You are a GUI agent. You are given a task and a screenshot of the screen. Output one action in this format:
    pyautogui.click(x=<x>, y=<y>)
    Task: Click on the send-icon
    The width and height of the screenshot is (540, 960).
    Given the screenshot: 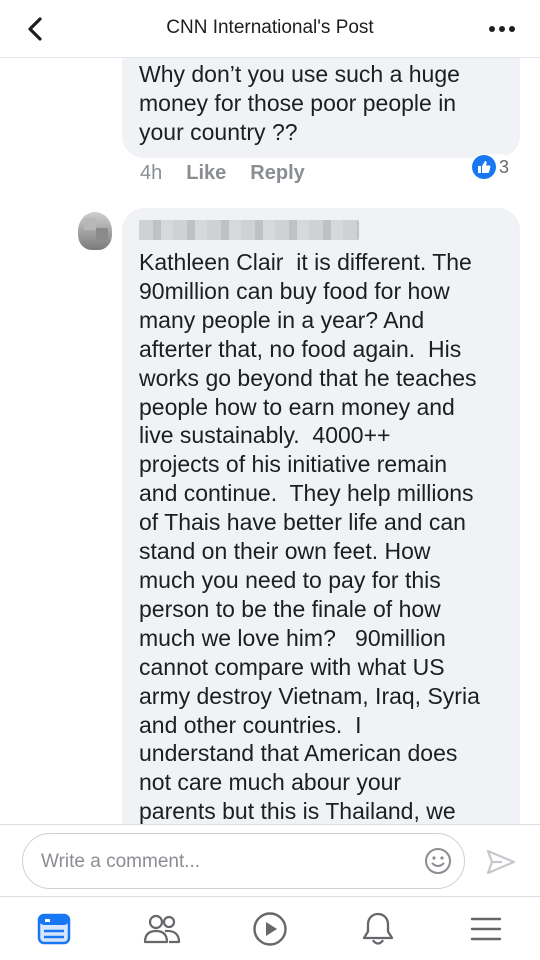 What is the action you would take?
    pyautogui.click(x=501, y=862)
    